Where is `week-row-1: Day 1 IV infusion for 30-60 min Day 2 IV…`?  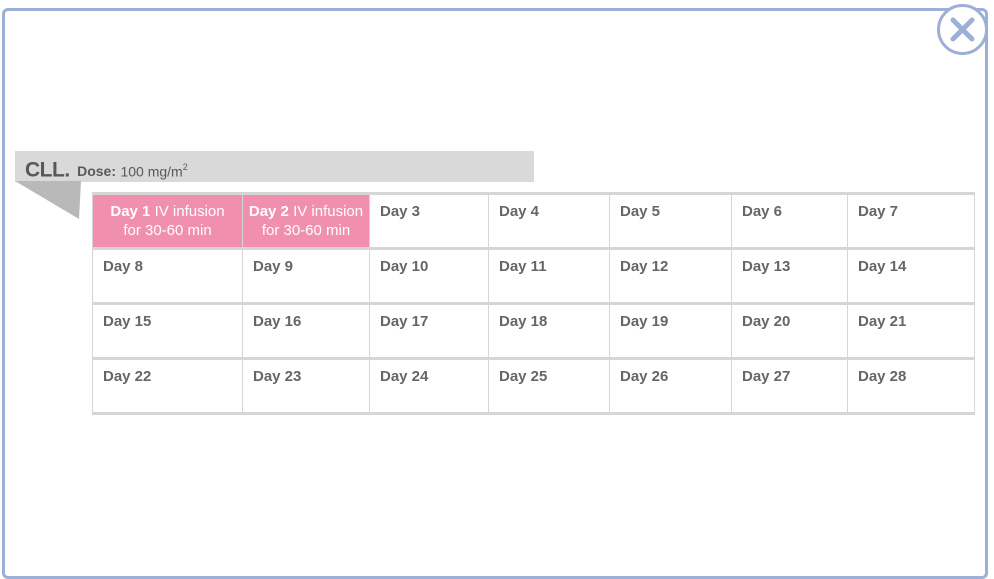 week-row-1: Day 1 IV infusion for 30-60 min Day 2 IV… is located at coordinates (533, 222).